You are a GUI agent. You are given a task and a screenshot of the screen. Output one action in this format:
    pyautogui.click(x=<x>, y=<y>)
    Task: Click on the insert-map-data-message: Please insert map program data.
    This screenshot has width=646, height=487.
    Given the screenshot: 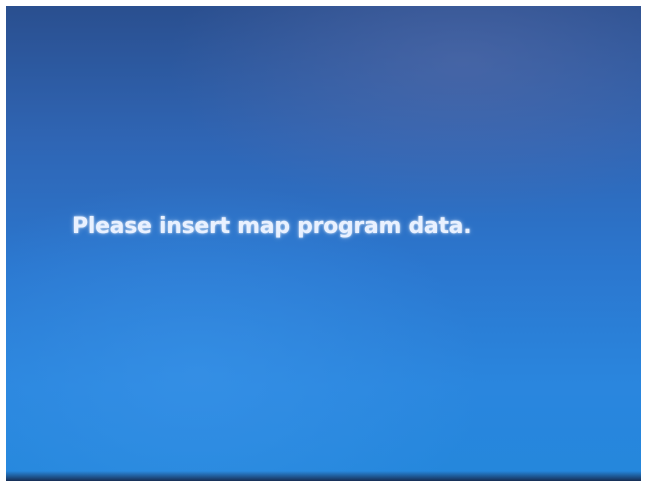 What is the action you would take?
    pyautogui.click(x=272, y=226)
    